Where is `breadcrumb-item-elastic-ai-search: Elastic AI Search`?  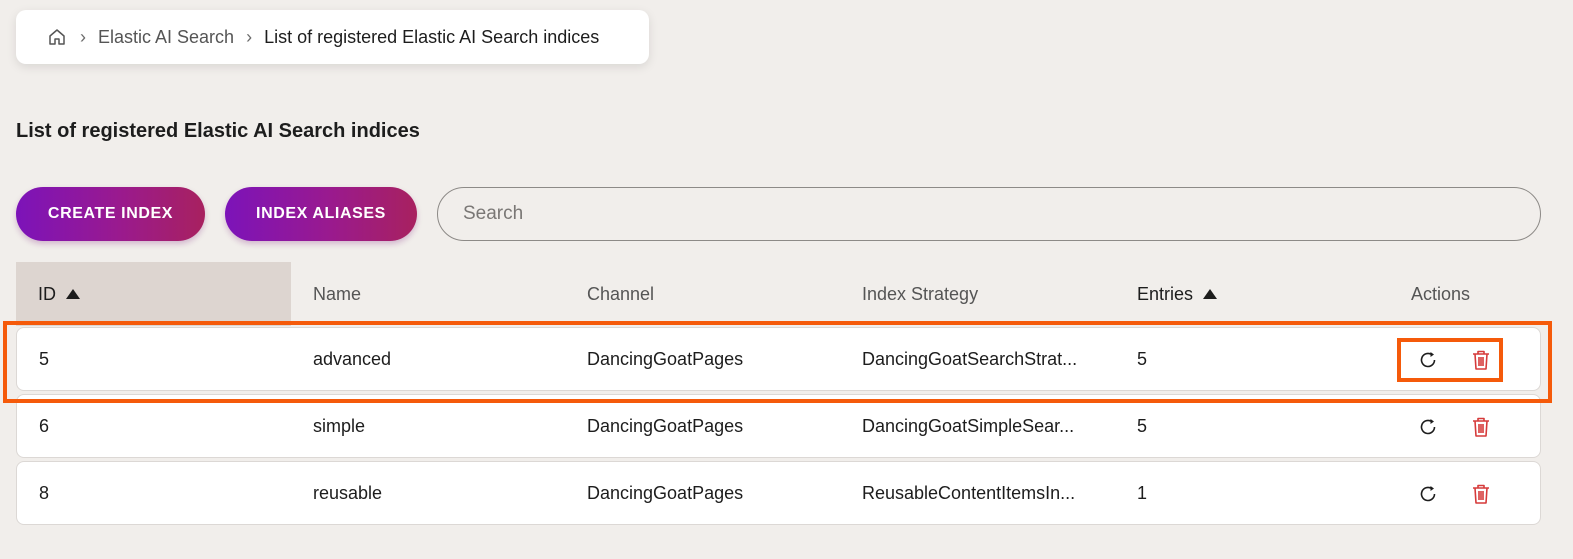
breadcrumb-item-elastic-ai-search: Elastic AI Search is located at coordinates (166, 37).